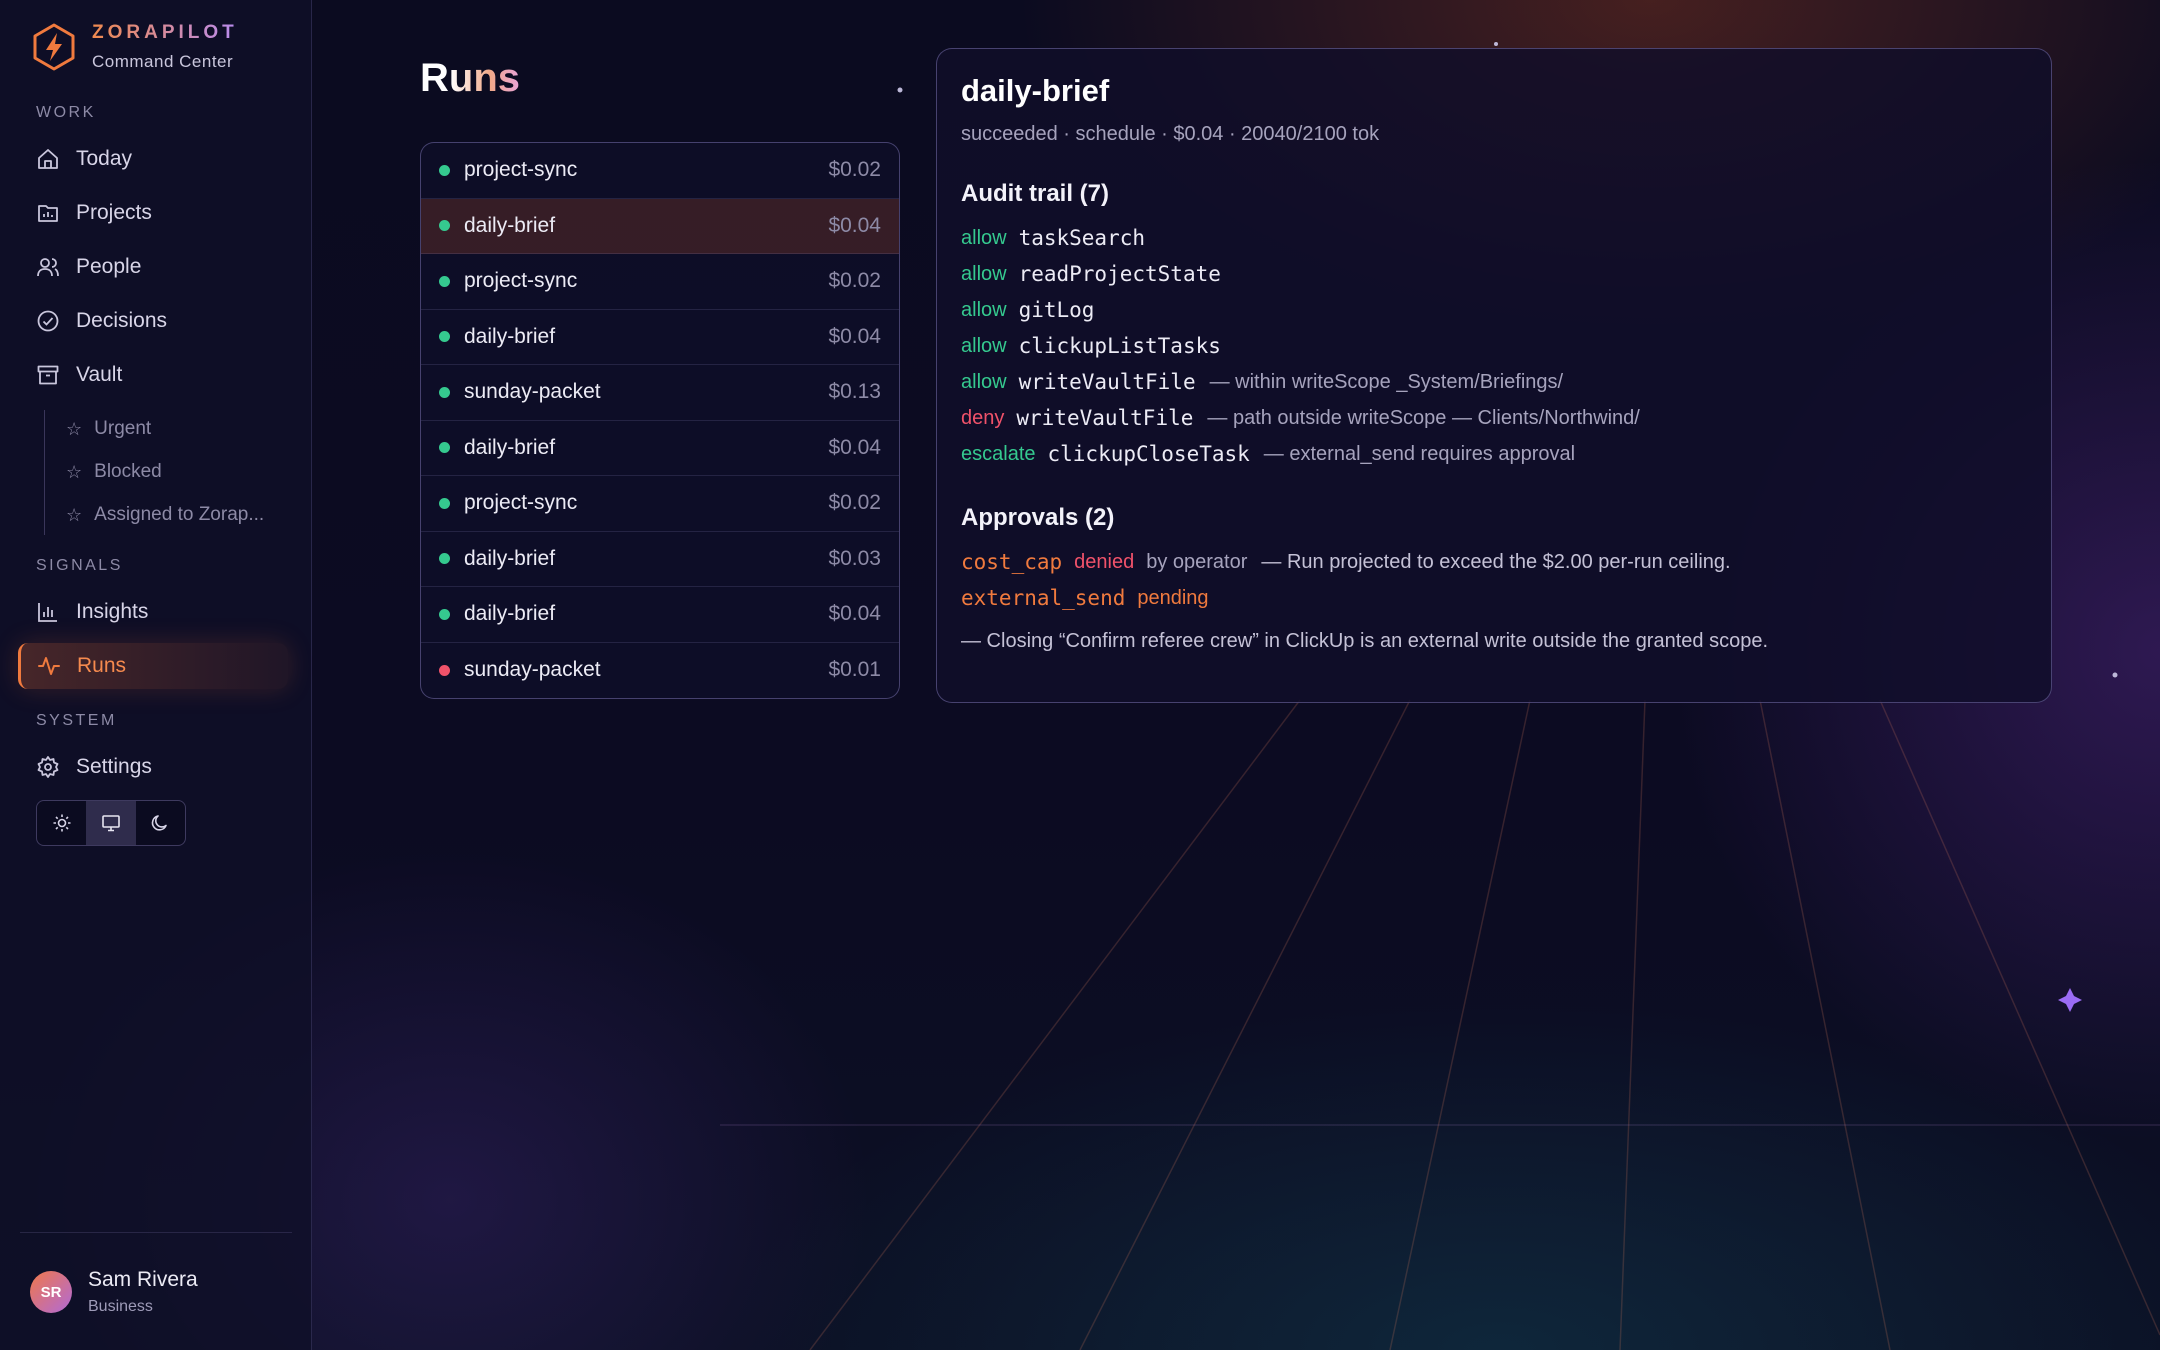 The width and height of the screenshot is (2160, 1350). What do you see at coordinates (181, 472) in the screenshot?
I see `vault-subitem-blocked: ☆ Blocked` at bounding box center [181, 472].